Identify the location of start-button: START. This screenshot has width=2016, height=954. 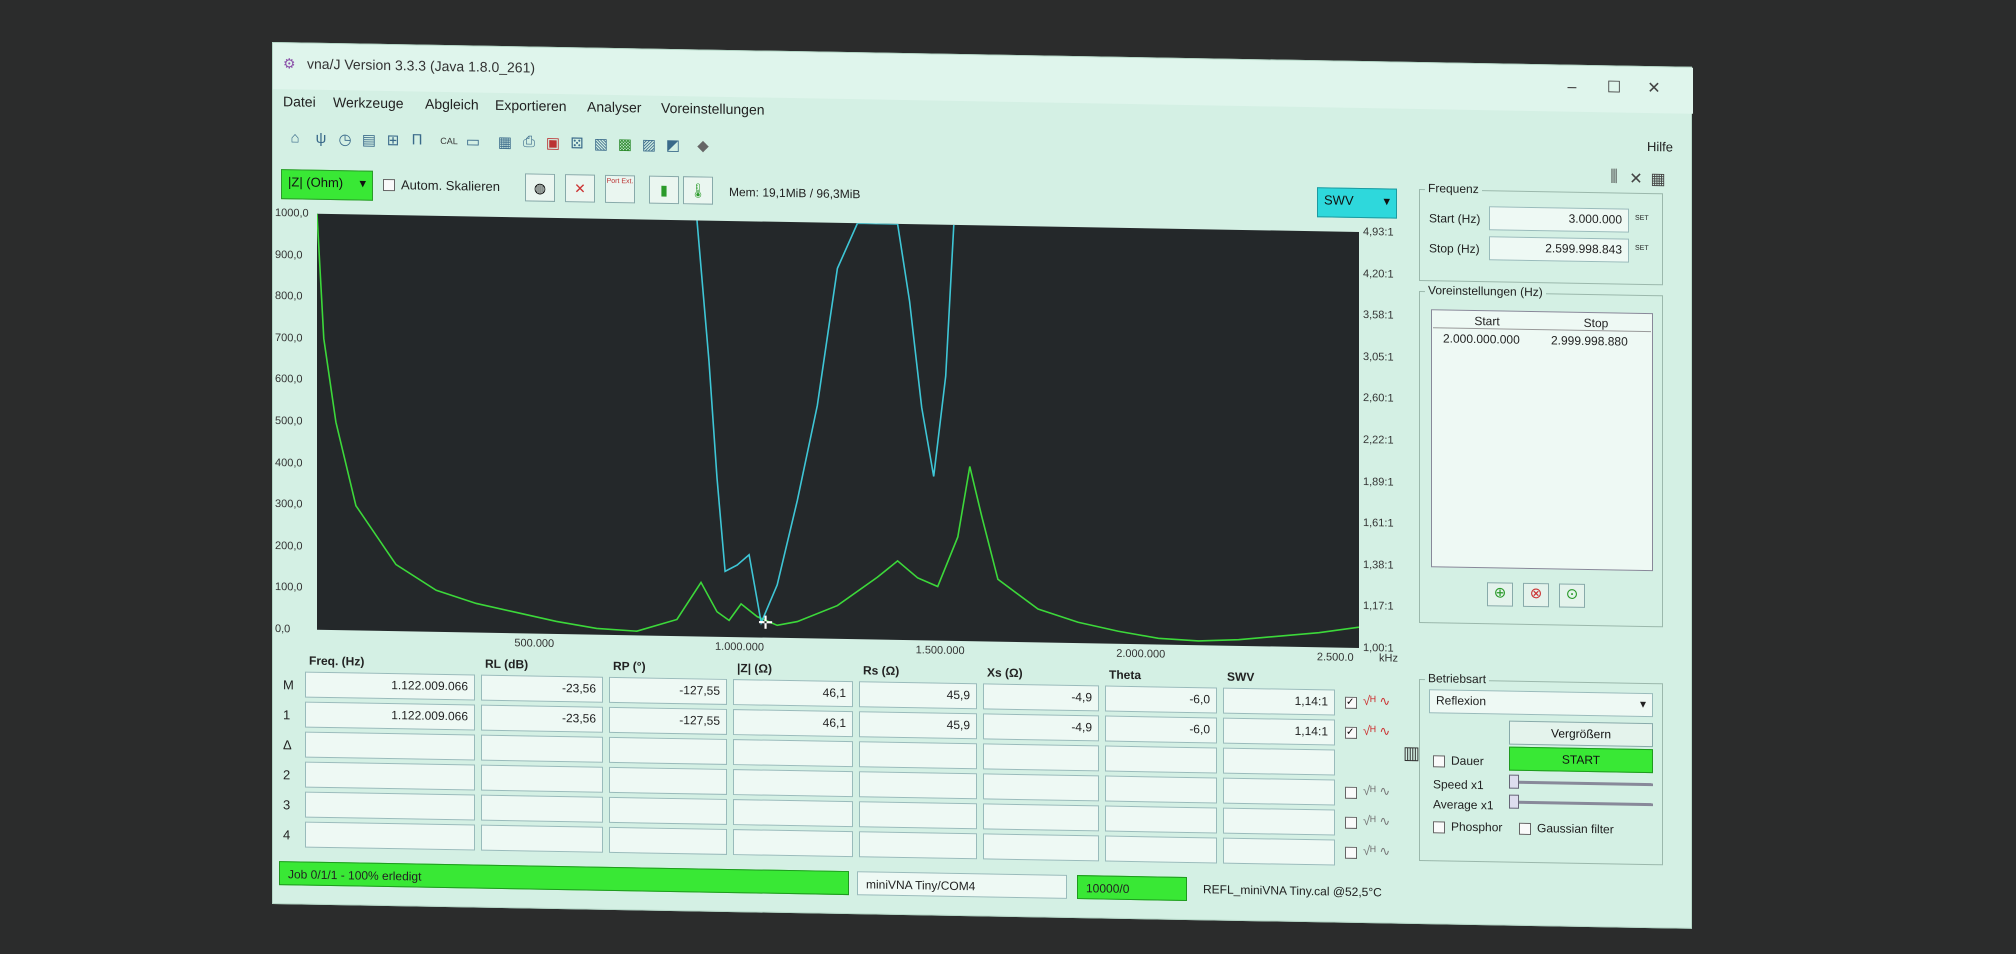
(1581, 760).